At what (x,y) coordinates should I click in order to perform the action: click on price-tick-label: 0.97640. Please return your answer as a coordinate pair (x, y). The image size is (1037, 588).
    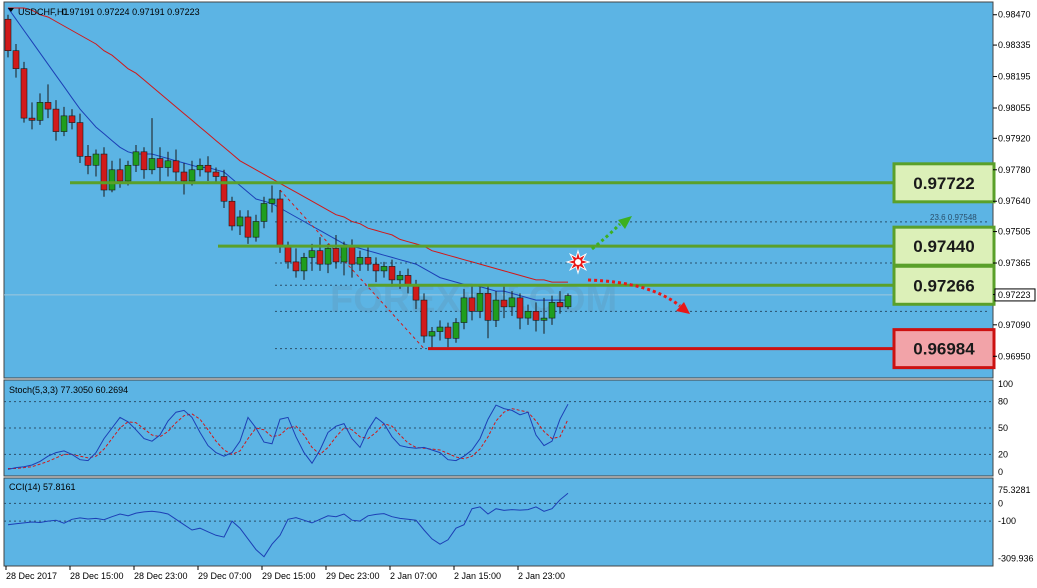
    Looking at the image, I should click on (1014, 201).